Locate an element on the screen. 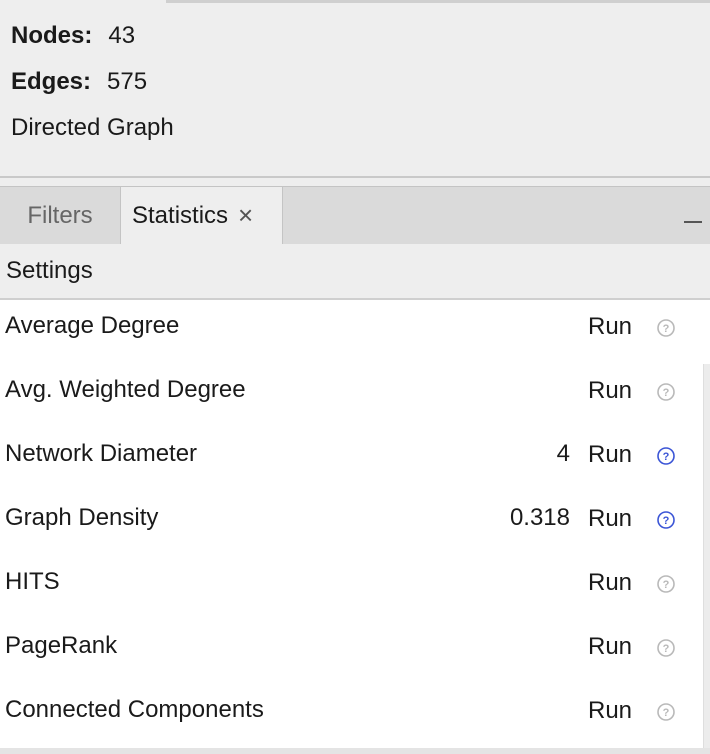 The image size is (710, 754). tab-filters: Filters is located at coordinates (60, 215).